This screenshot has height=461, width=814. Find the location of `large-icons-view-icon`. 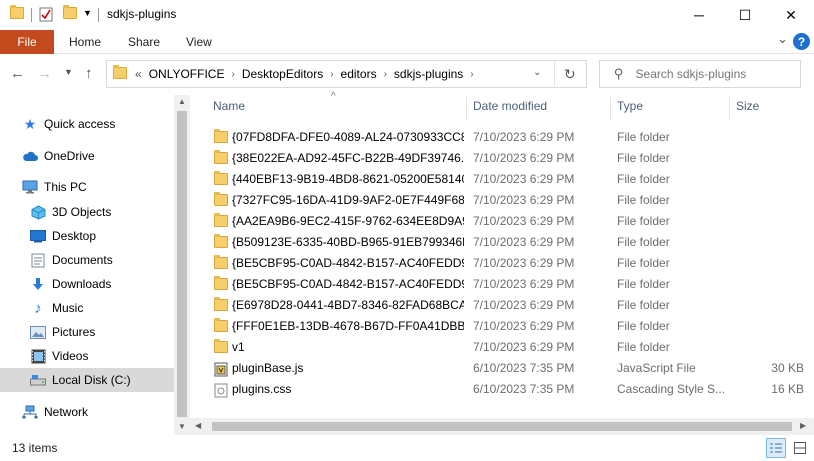

large-icons-view-icon is located at coordinates (800, 448).